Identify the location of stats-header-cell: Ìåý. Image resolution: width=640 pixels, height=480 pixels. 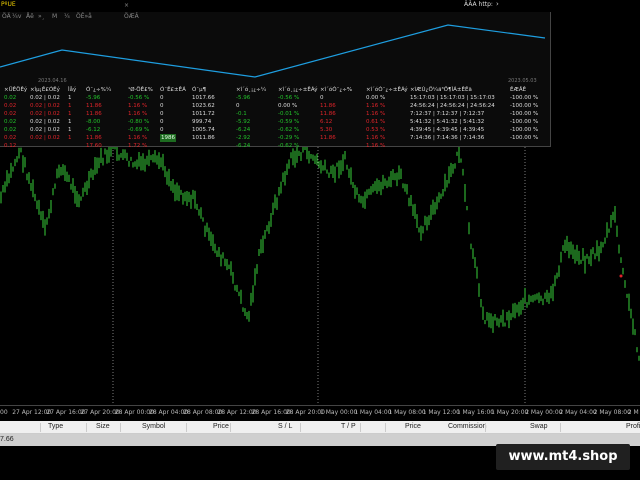
(72, 90).